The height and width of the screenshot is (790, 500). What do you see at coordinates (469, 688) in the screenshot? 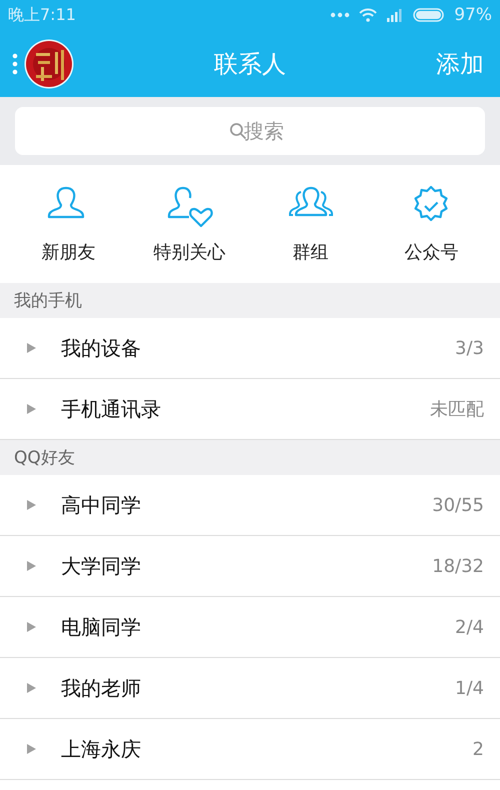
I see `online-count: 1/4` at bounding box center [469, 688].